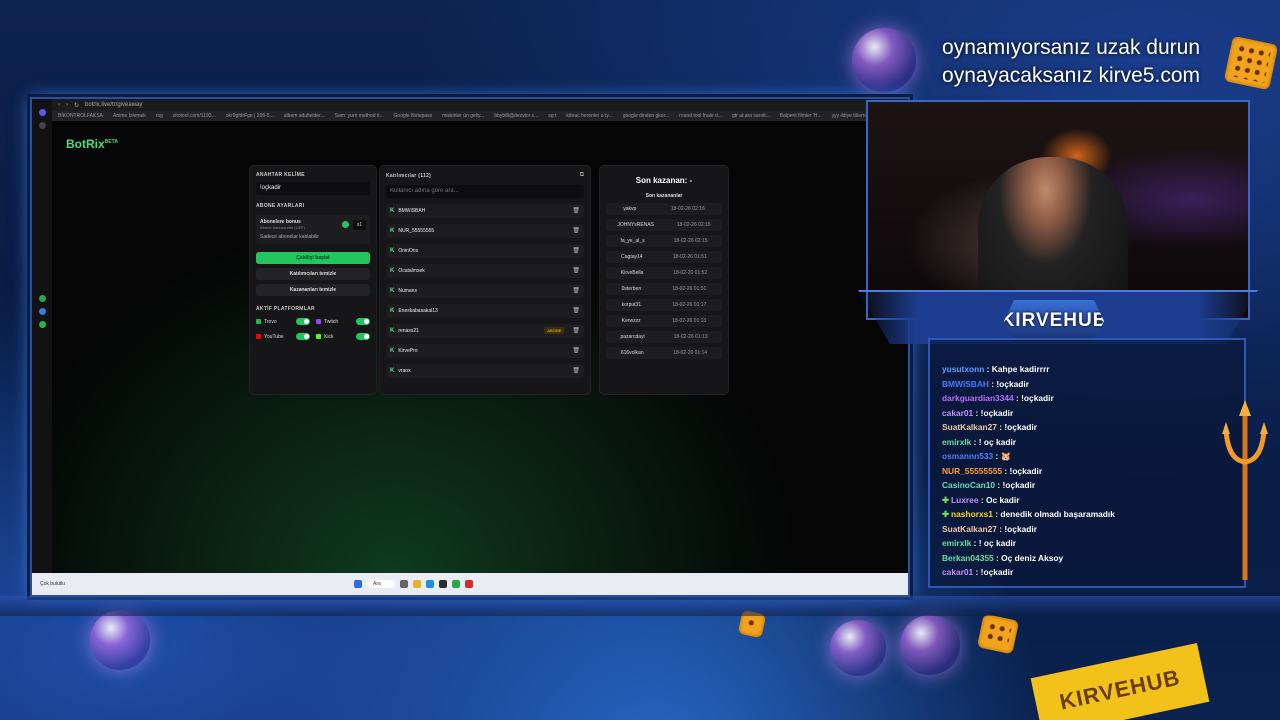  Describe the element at coordinates (313, 274) in the screenshot. I see `clear-participants-button: Katılımcıları temizle` at that location.